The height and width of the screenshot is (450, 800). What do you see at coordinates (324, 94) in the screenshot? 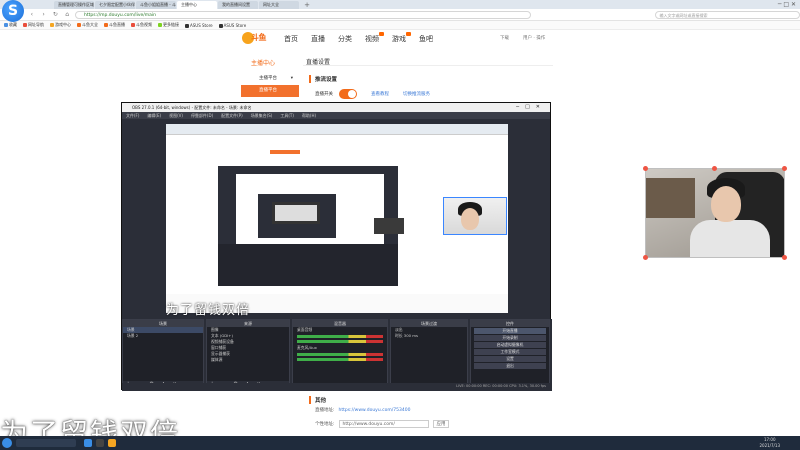
I see `toggle-label: 直播开关` at bounding box center [324, 94].